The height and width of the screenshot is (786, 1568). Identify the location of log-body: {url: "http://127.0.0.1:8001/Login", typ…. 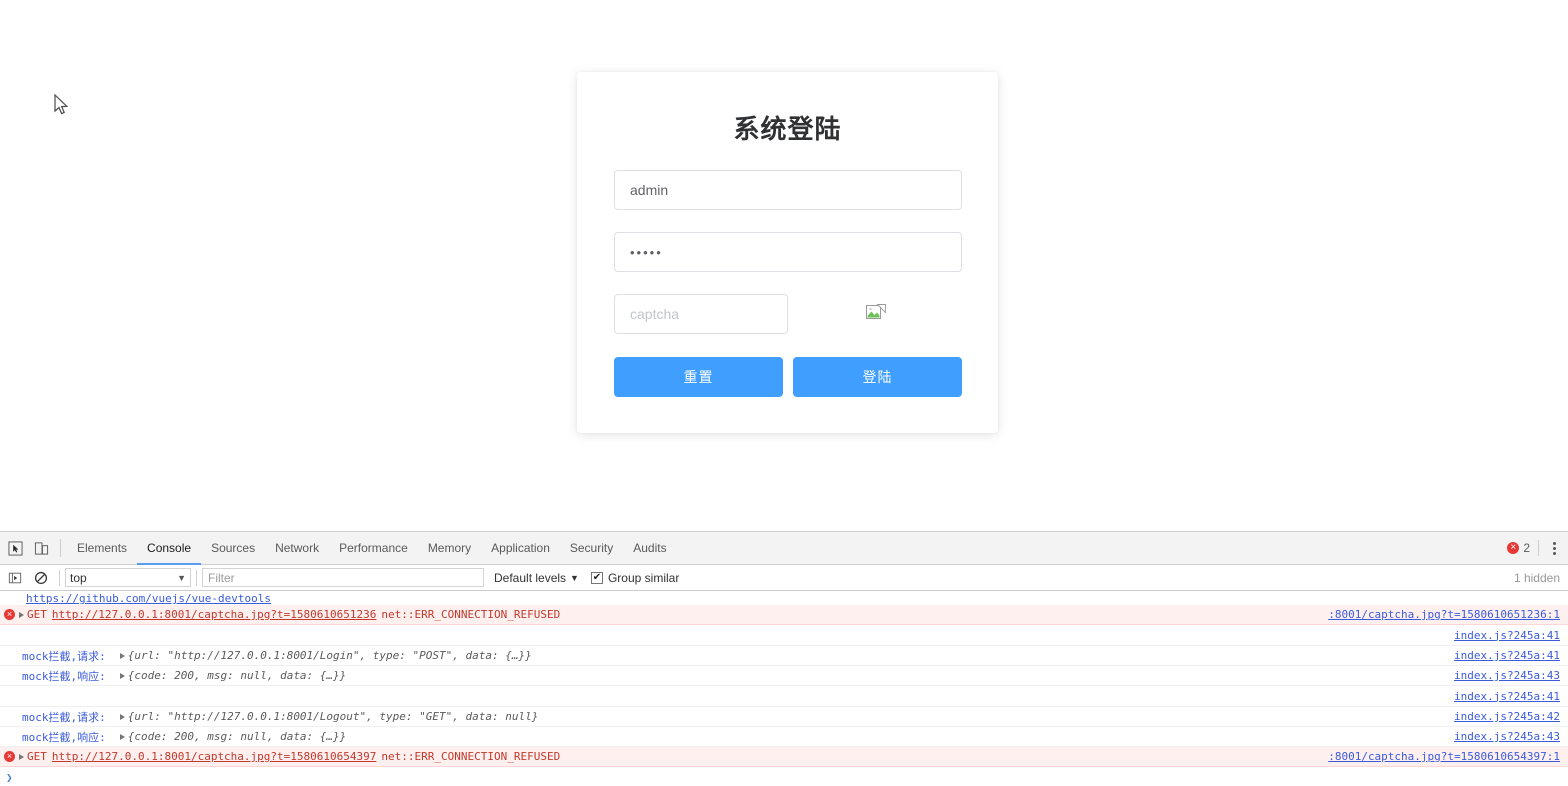
(329, 655).